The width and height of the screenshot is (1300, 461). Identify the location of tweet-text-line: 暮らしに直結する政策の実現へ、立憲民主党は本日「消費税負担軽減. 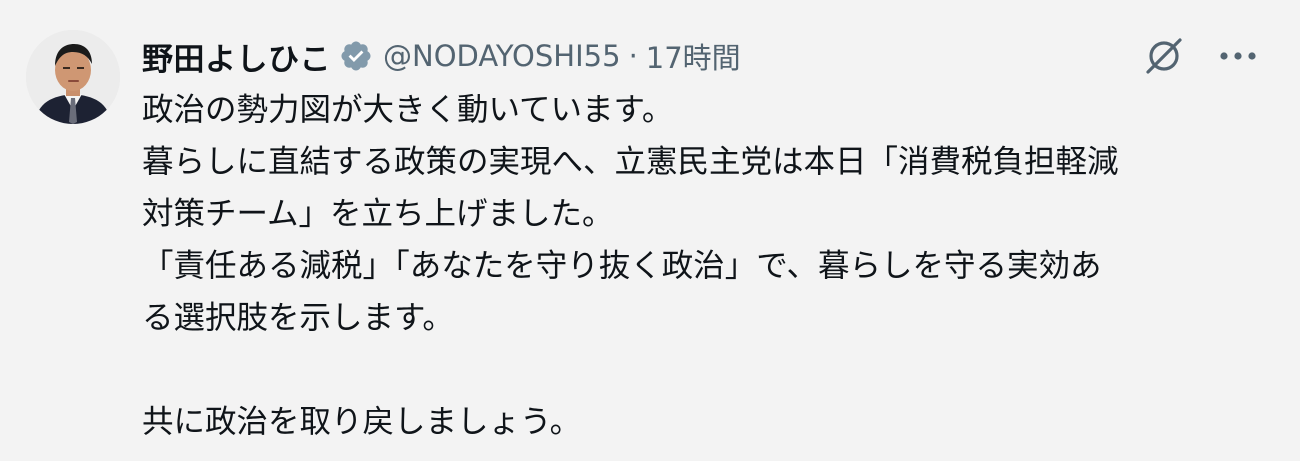
(630, 162).